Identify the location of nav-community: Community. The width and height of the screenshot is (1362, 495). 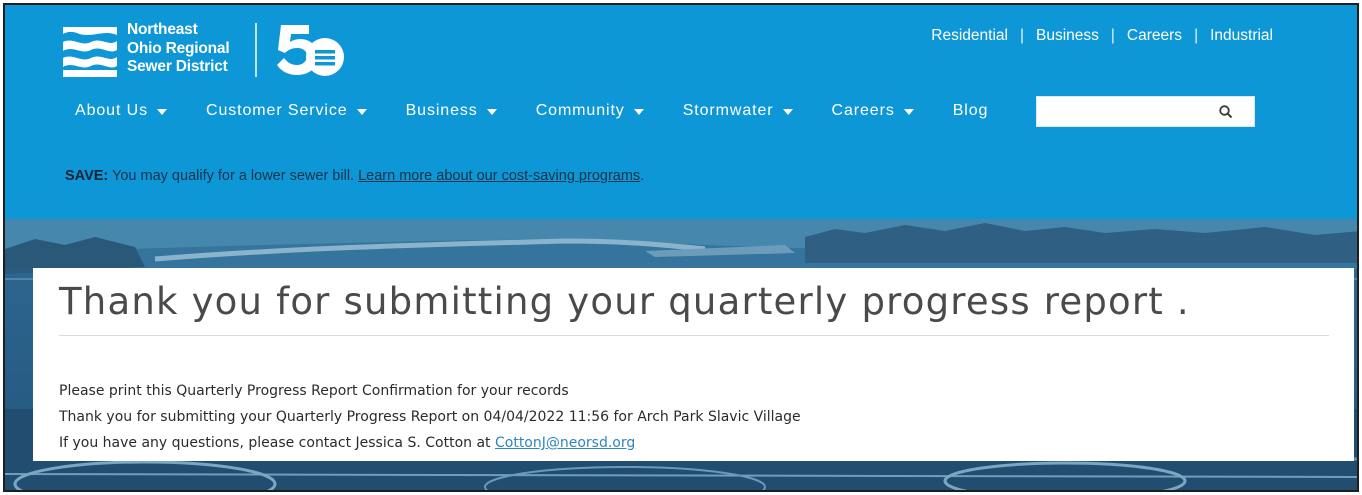
(590, 111).